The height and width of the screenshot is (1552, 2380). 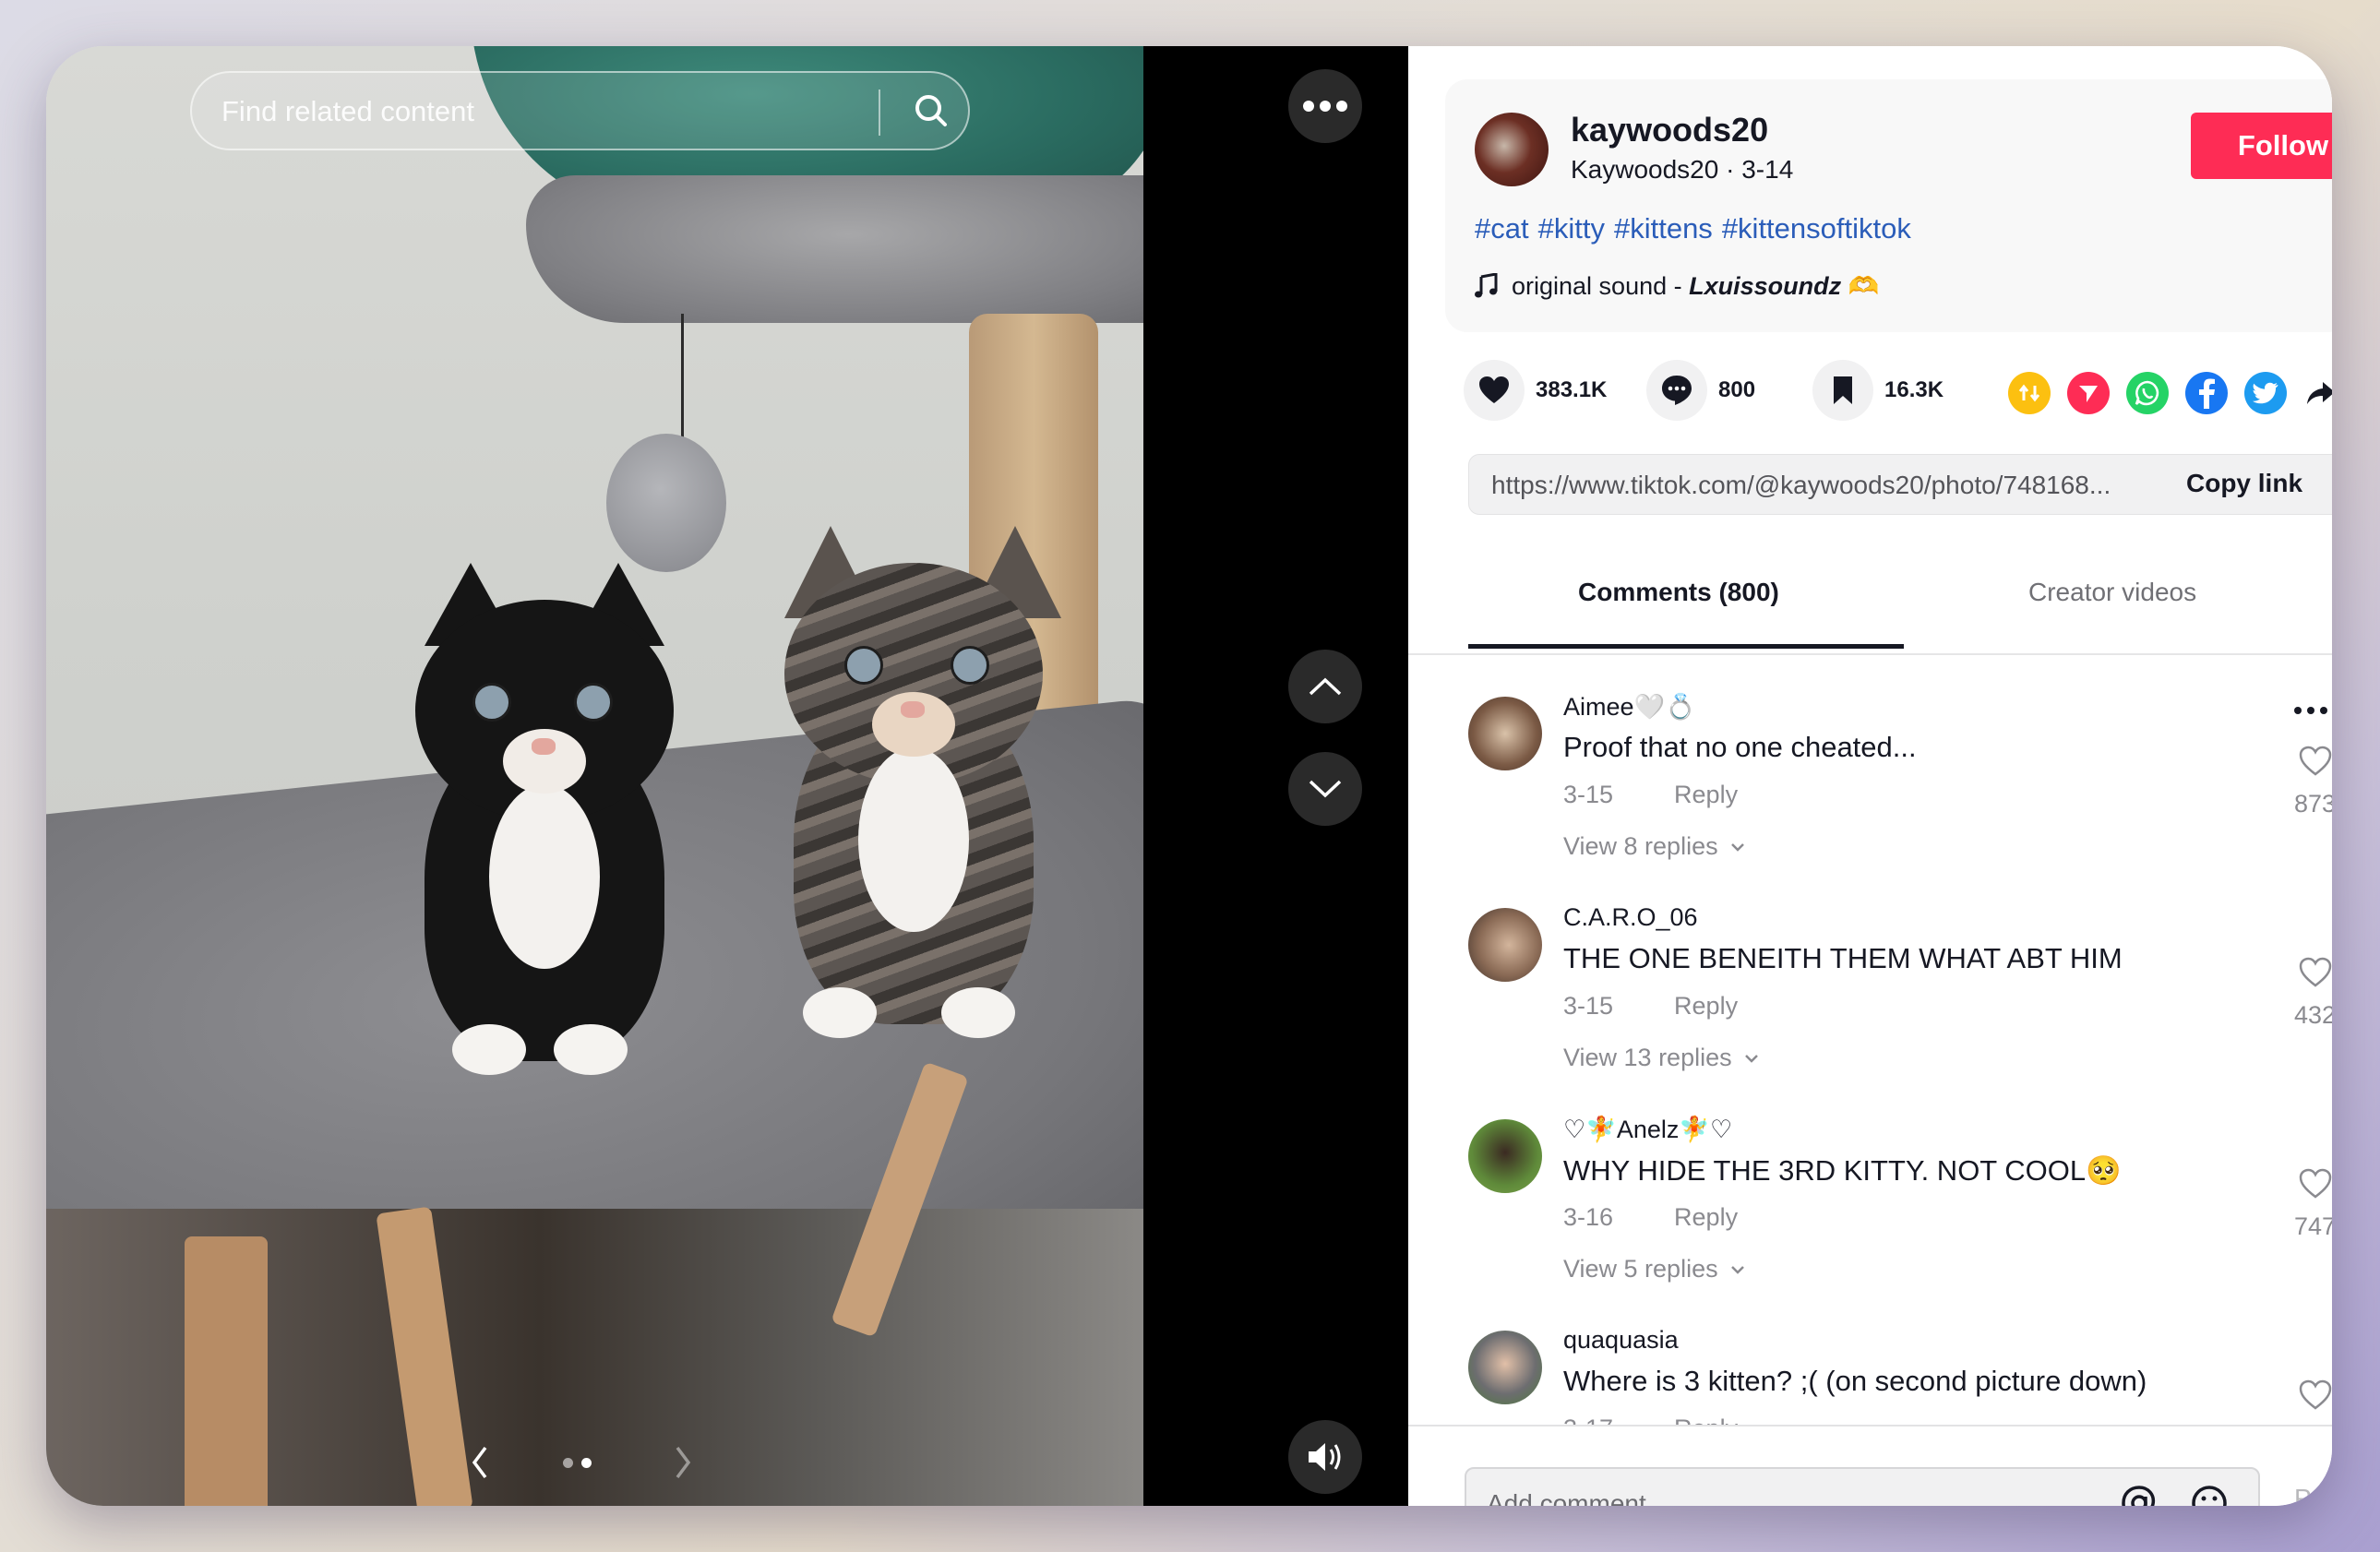 I want to click on comment-like-button: 277, so click(x=2313, y=1402).